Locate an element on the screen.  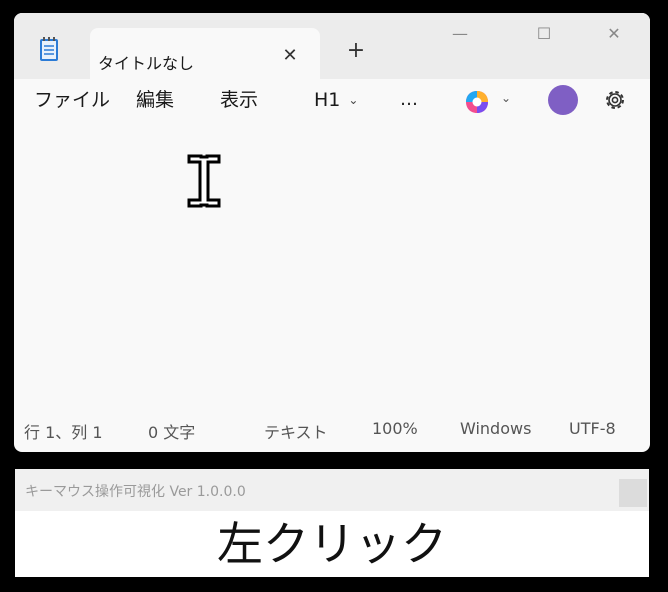
visualizer-title: キーマウス操作可視化 Ver 1.0.0.0 is located at coordinates (135, 492).